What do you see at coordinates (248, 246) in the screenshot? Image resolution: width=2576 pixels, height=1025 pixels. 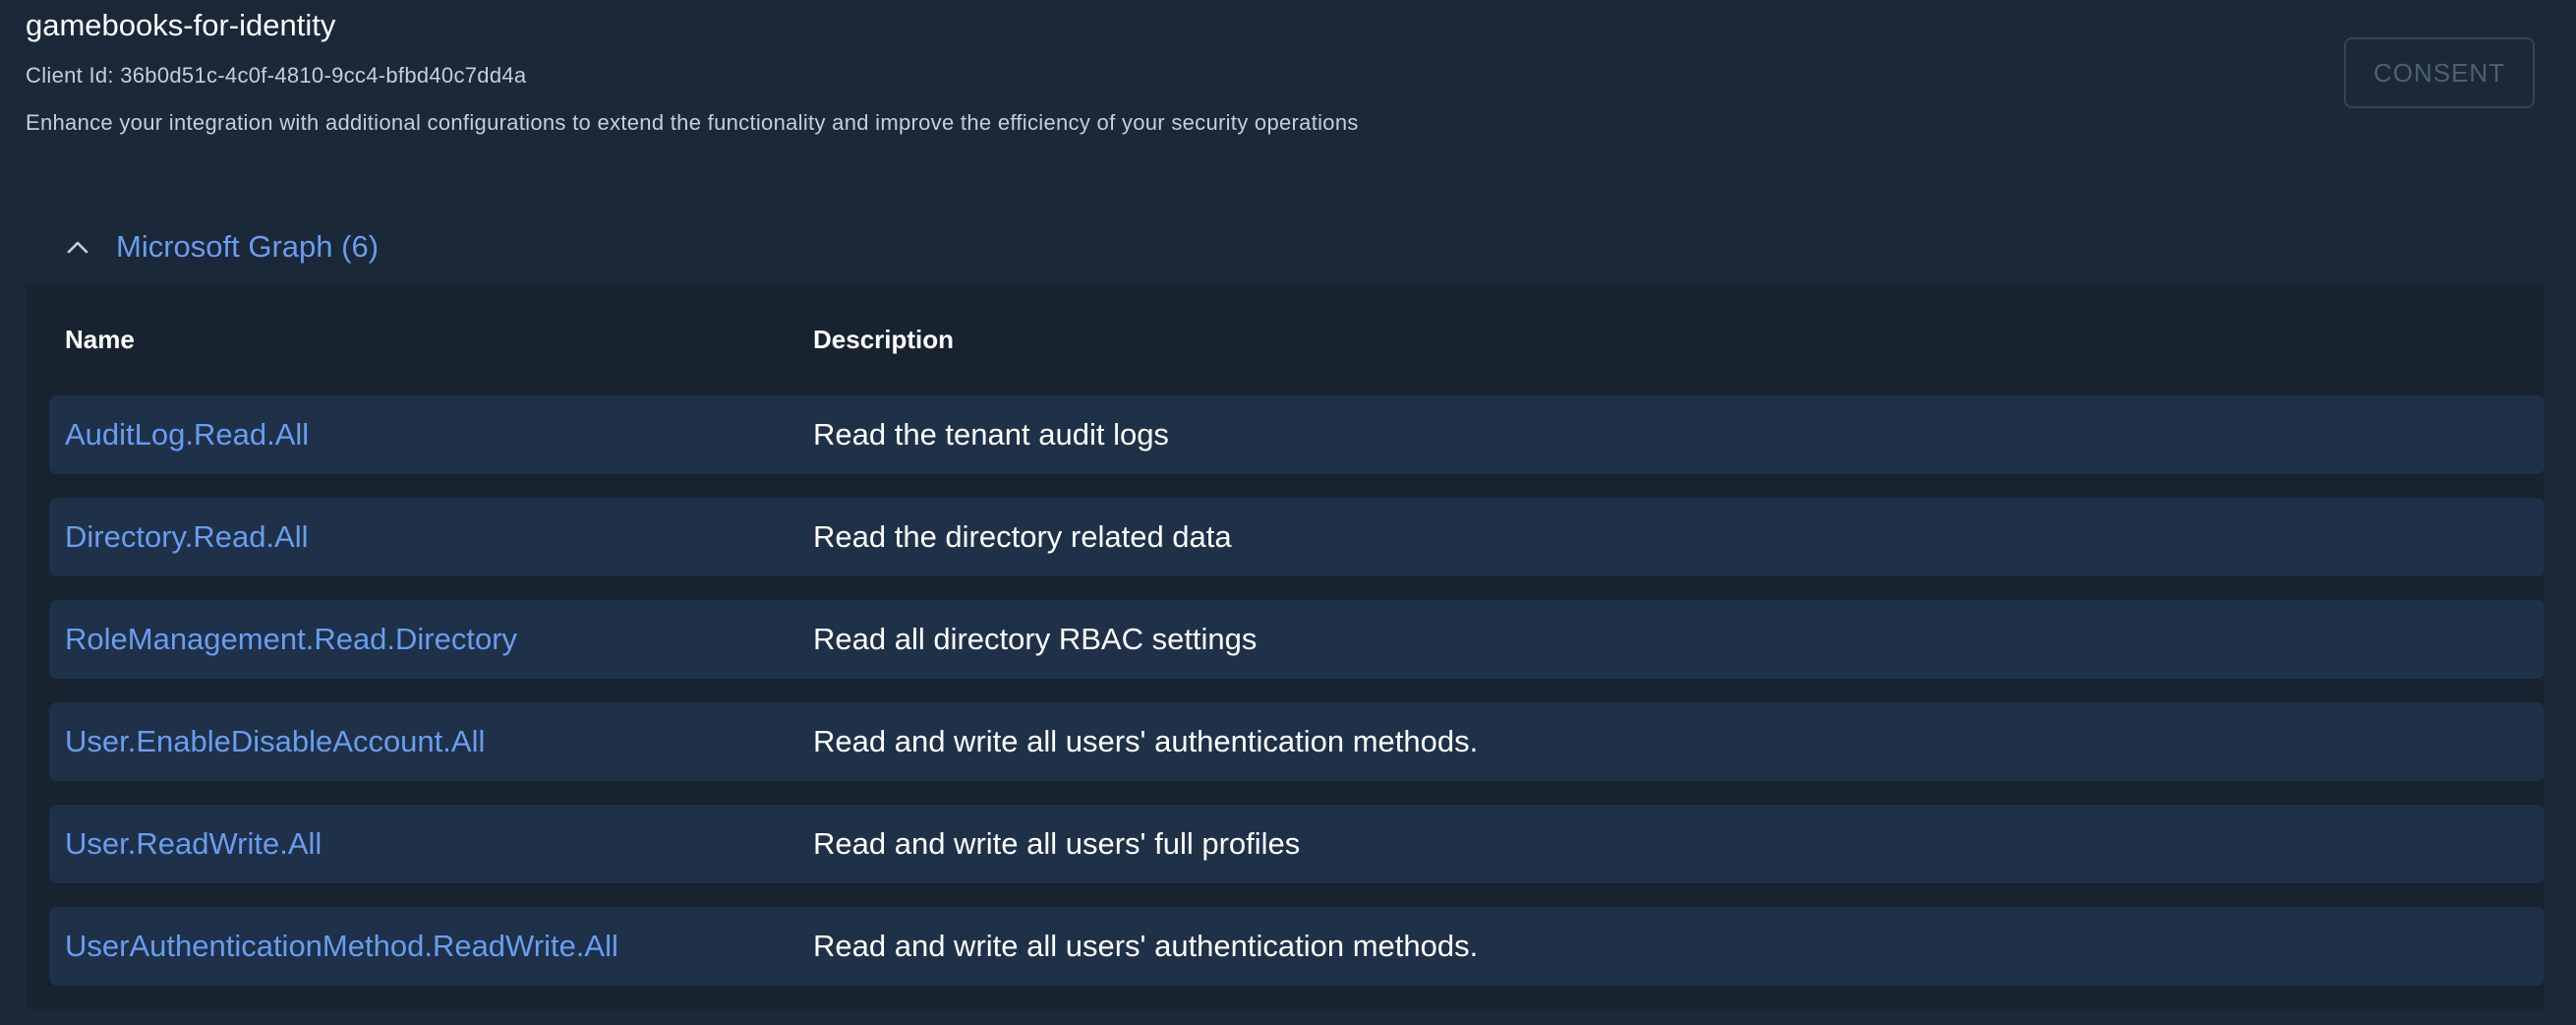 I see `section-title: Microsoft Graph (6)` at bounding box center [248, 246].